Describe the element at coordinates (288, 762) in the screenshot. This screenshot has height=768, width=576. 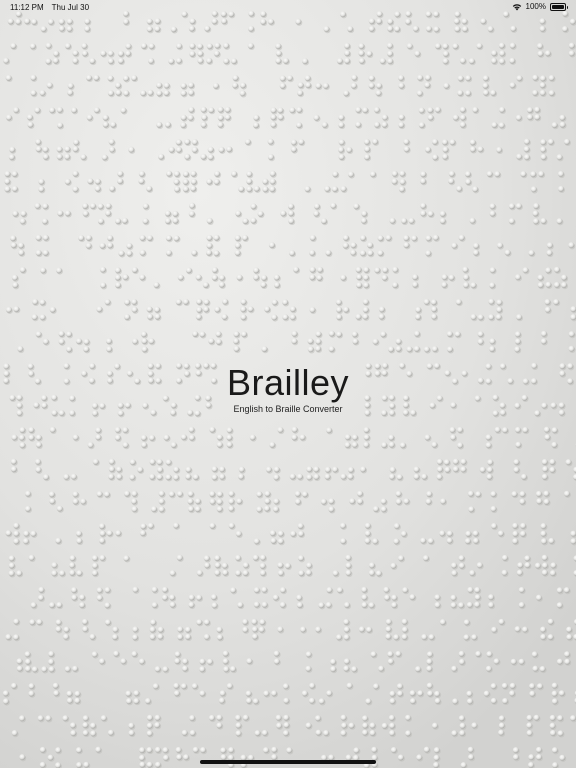
I see `home-indicator` at that location.